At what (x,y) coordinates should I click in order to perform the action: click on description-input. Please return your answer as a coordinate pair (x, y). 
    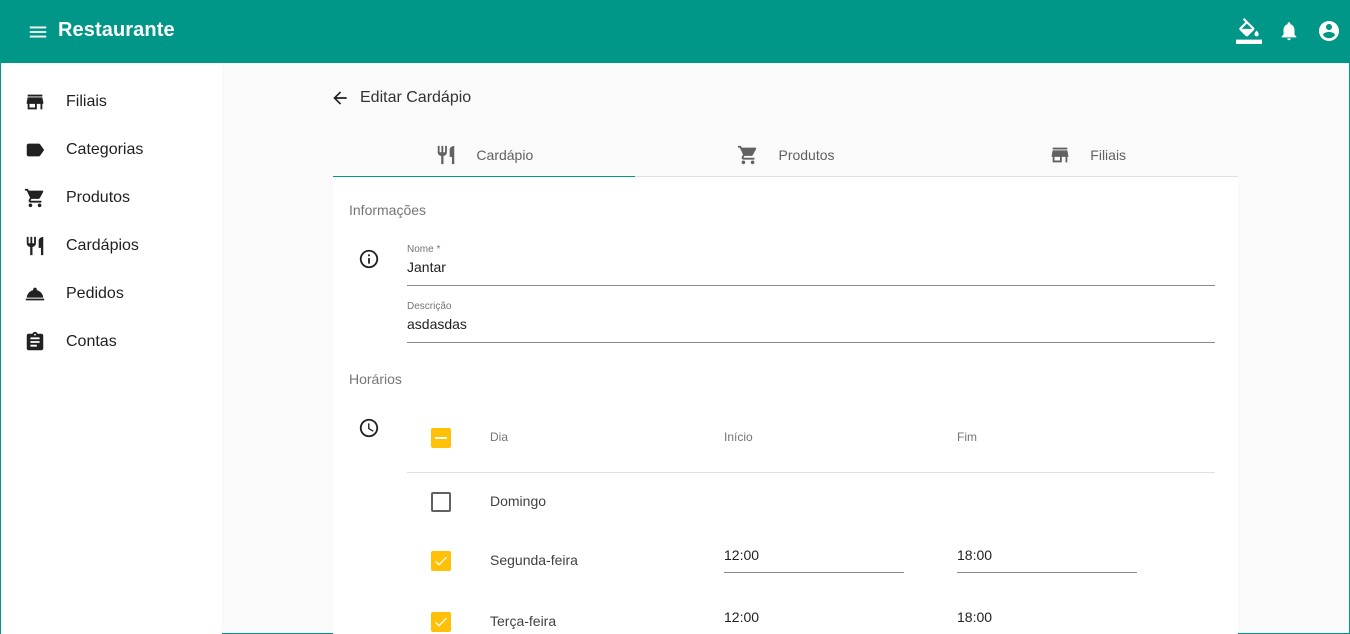
    Looking at the image, I should click on (811, 324).